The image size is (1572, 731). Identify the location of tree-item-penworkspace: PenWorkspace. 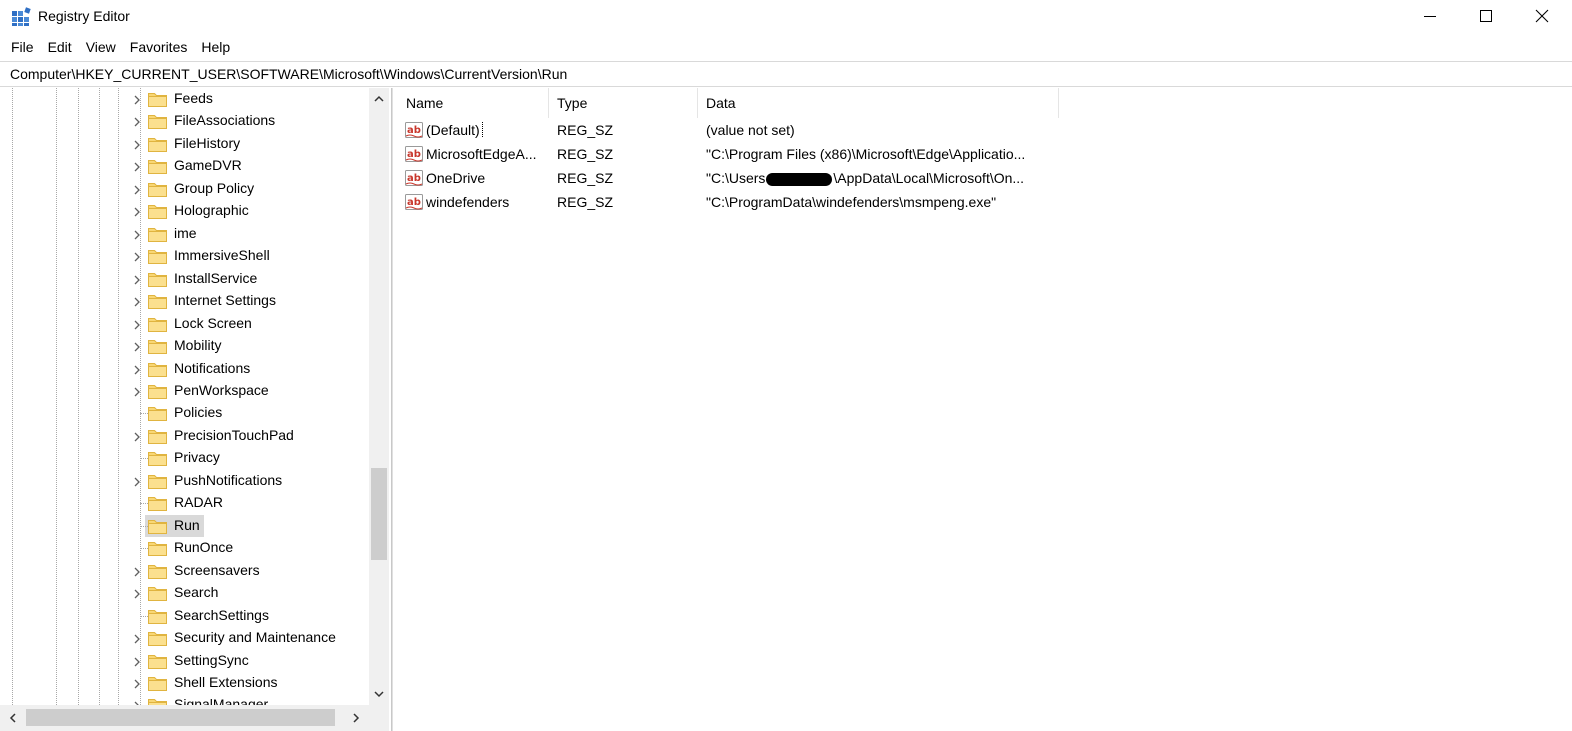
(184, 391).